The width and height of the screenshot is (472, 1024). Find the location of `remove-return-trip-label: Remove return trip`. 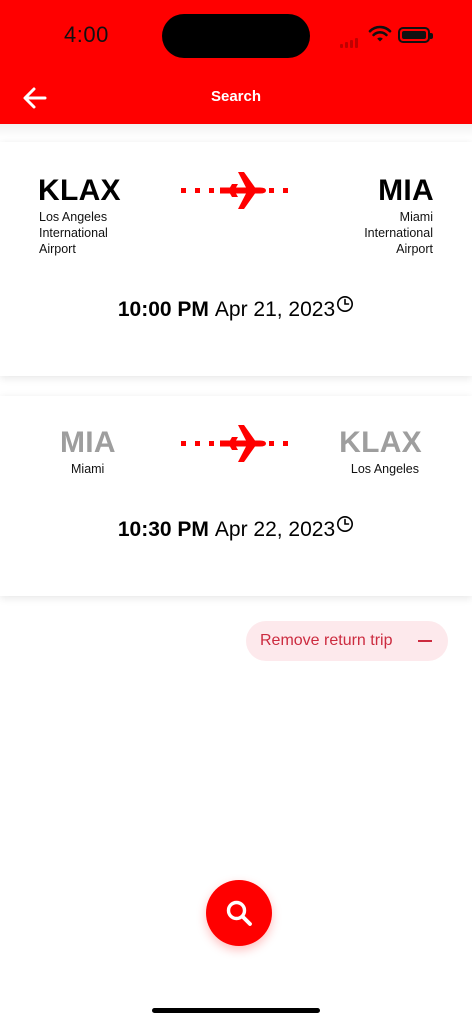

remove-return-trip-label: Remove return trip is located at coordinates (326, 640).